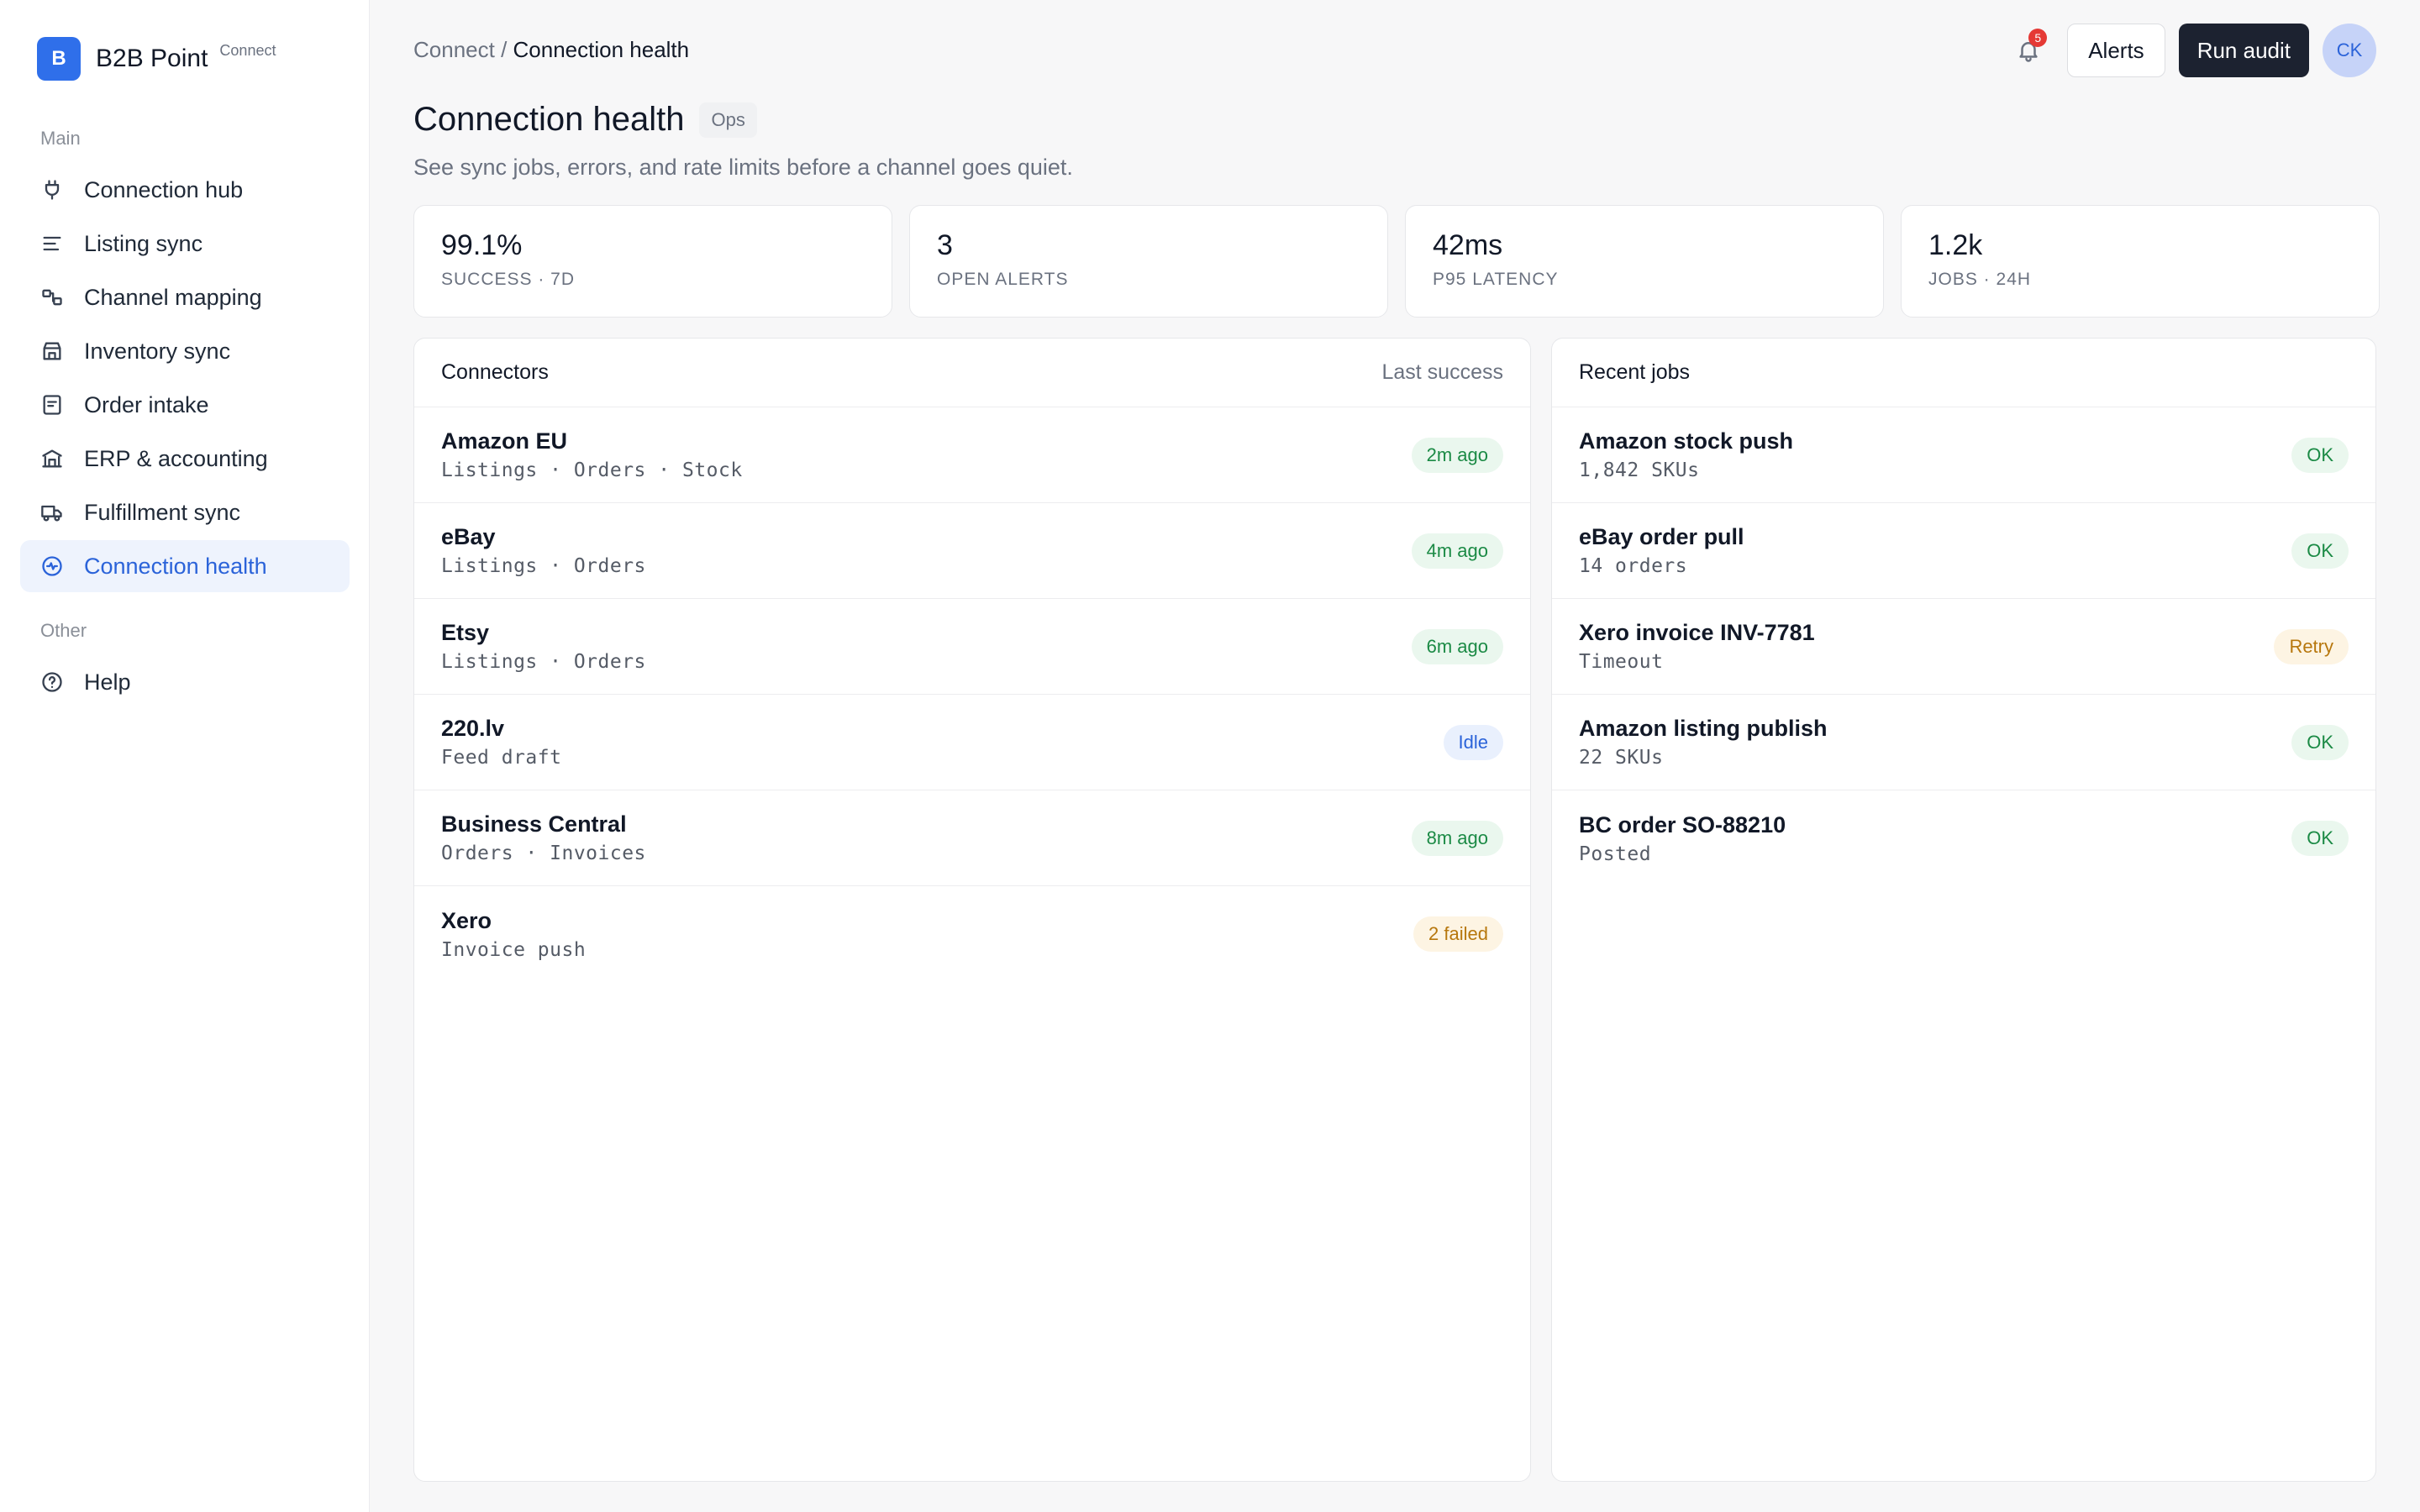 Image resolution: width=2420 pixels, height=1512 pixels. What do you see at coordinates (1473, 742) in the screenshot?
I see `status-badge: Idle` at bounding box center [1473, 742].